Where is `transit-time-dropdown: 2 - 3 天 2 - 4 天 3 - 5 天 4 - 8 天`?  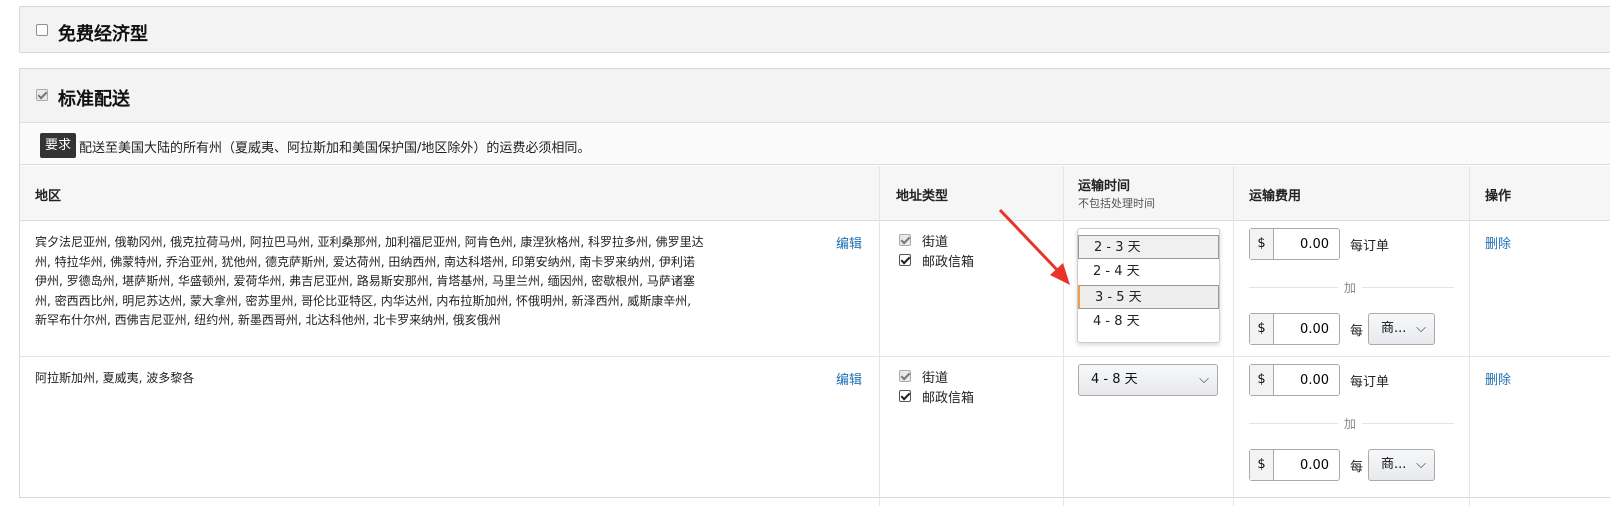
transit-time-dropdown: 2 - 3 天 2 - 4 天 3 - 5 天 4 - 8 天 is located at coordinates (1148, 285).